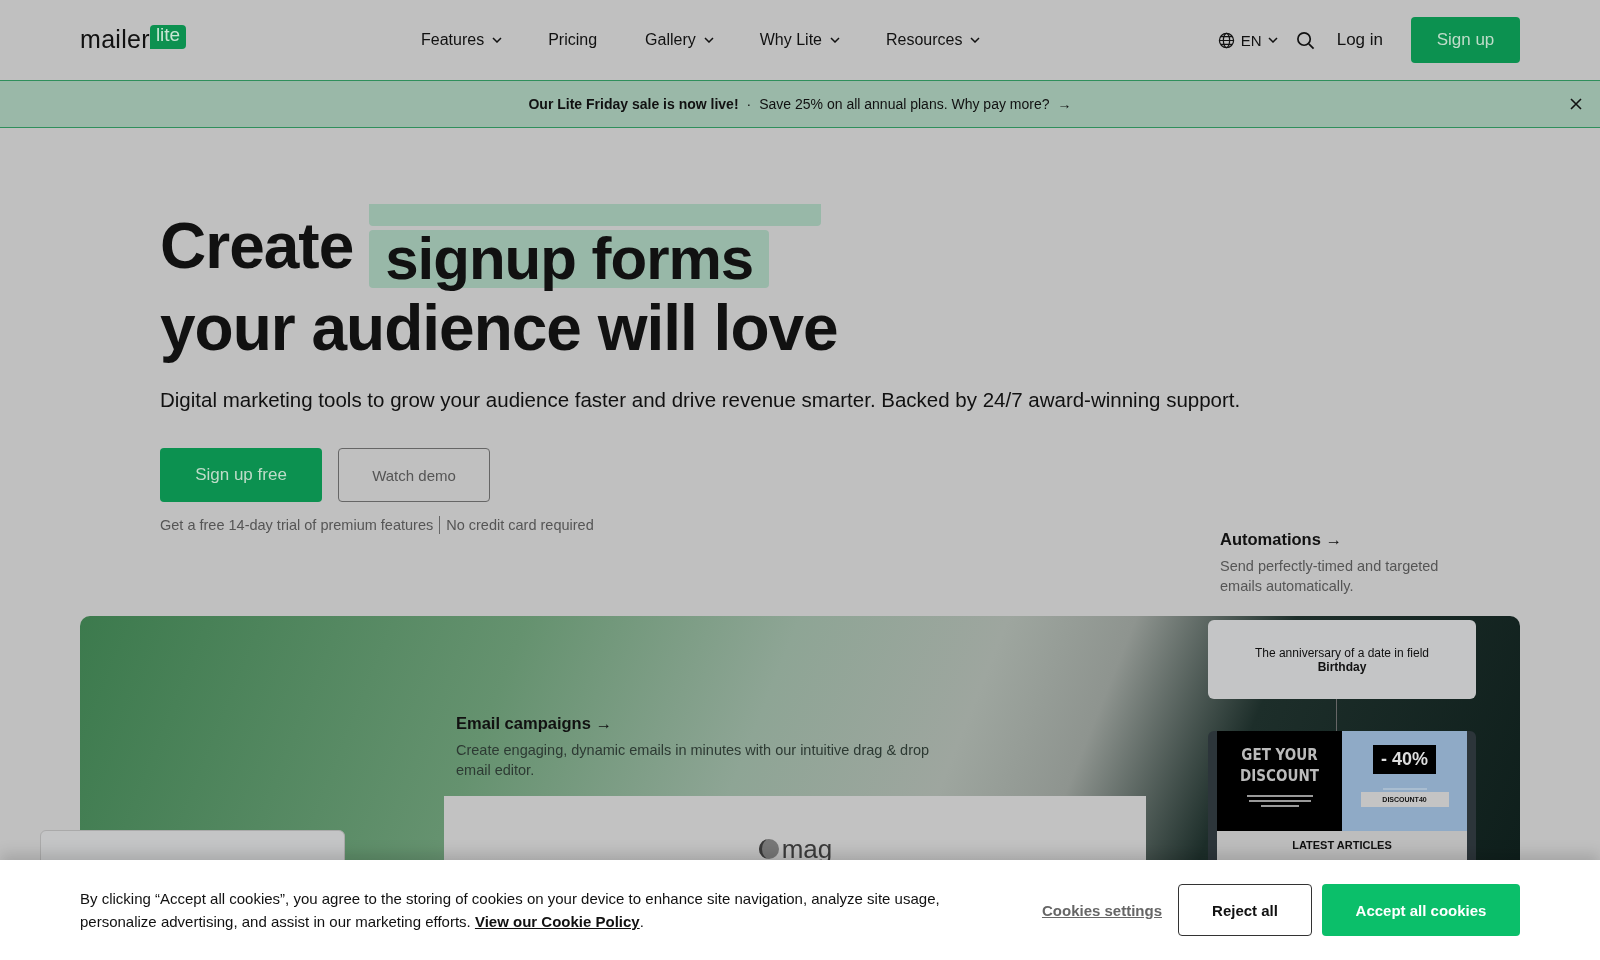 The width and height of the screenshot is (1600, 960). Describe the element at coordinates (1101, 910) in the screenshot. I see `cookies-settings-link: Cookies settings` at that location.